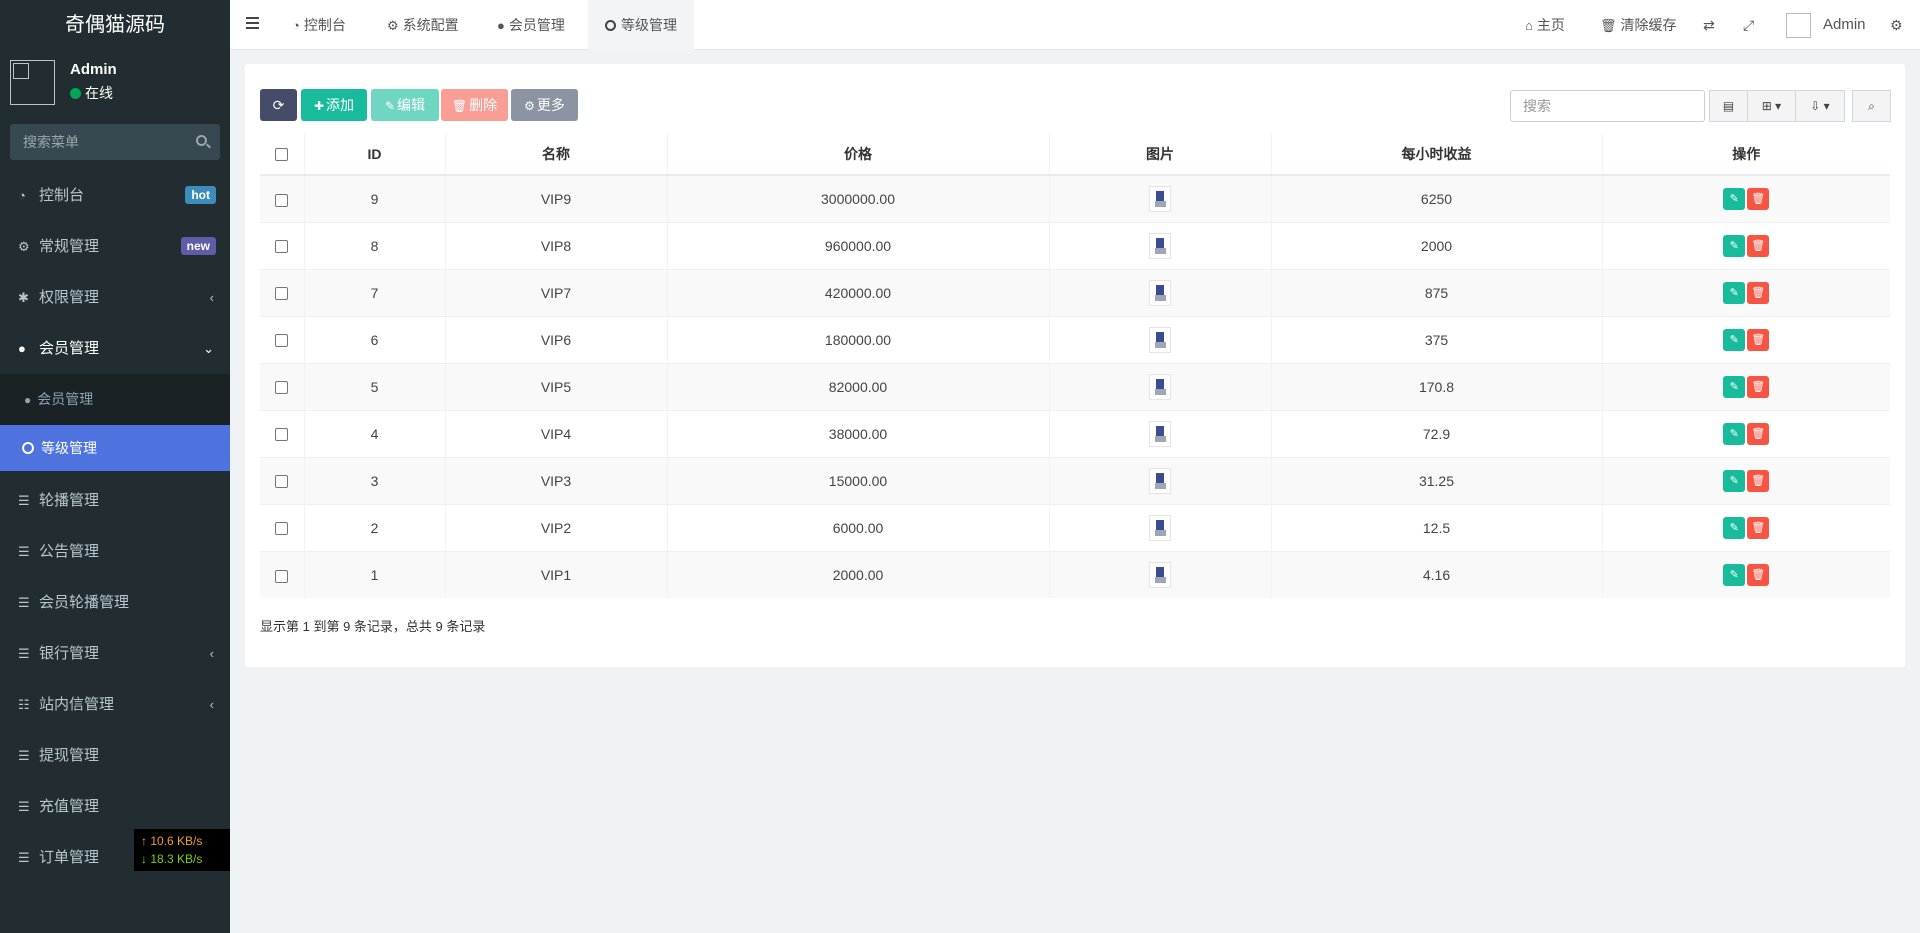  What do you see at coordinates (252, 23) in the screenshot?
I see `menu-toggle-icon` at bounding box center [252, 23].